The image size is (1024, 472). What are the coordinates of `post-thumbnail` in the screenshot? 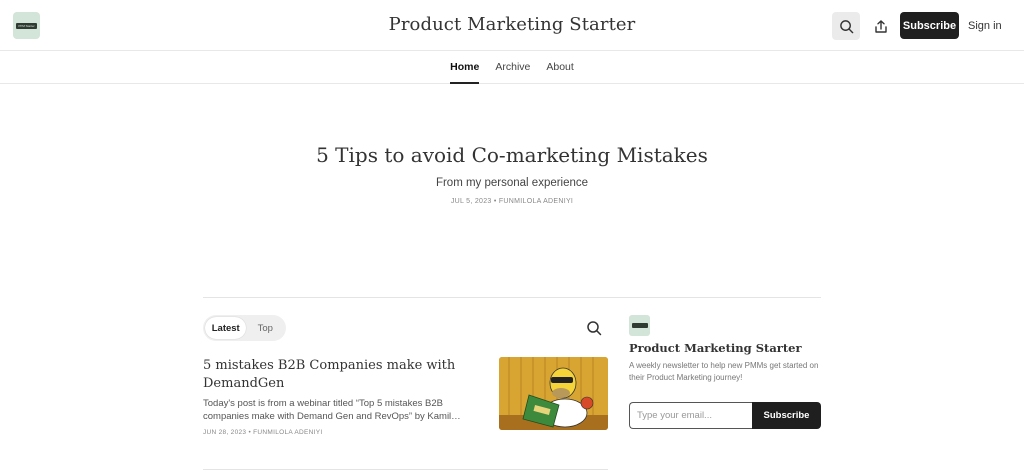 It's located at (553, 393).